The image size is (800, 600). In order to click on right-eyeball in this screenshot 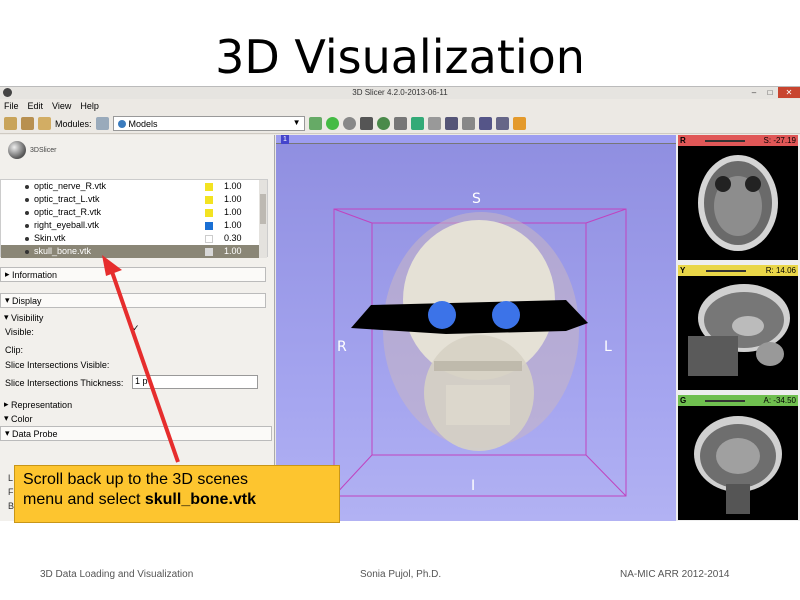, I will do `click(506, 315)`.